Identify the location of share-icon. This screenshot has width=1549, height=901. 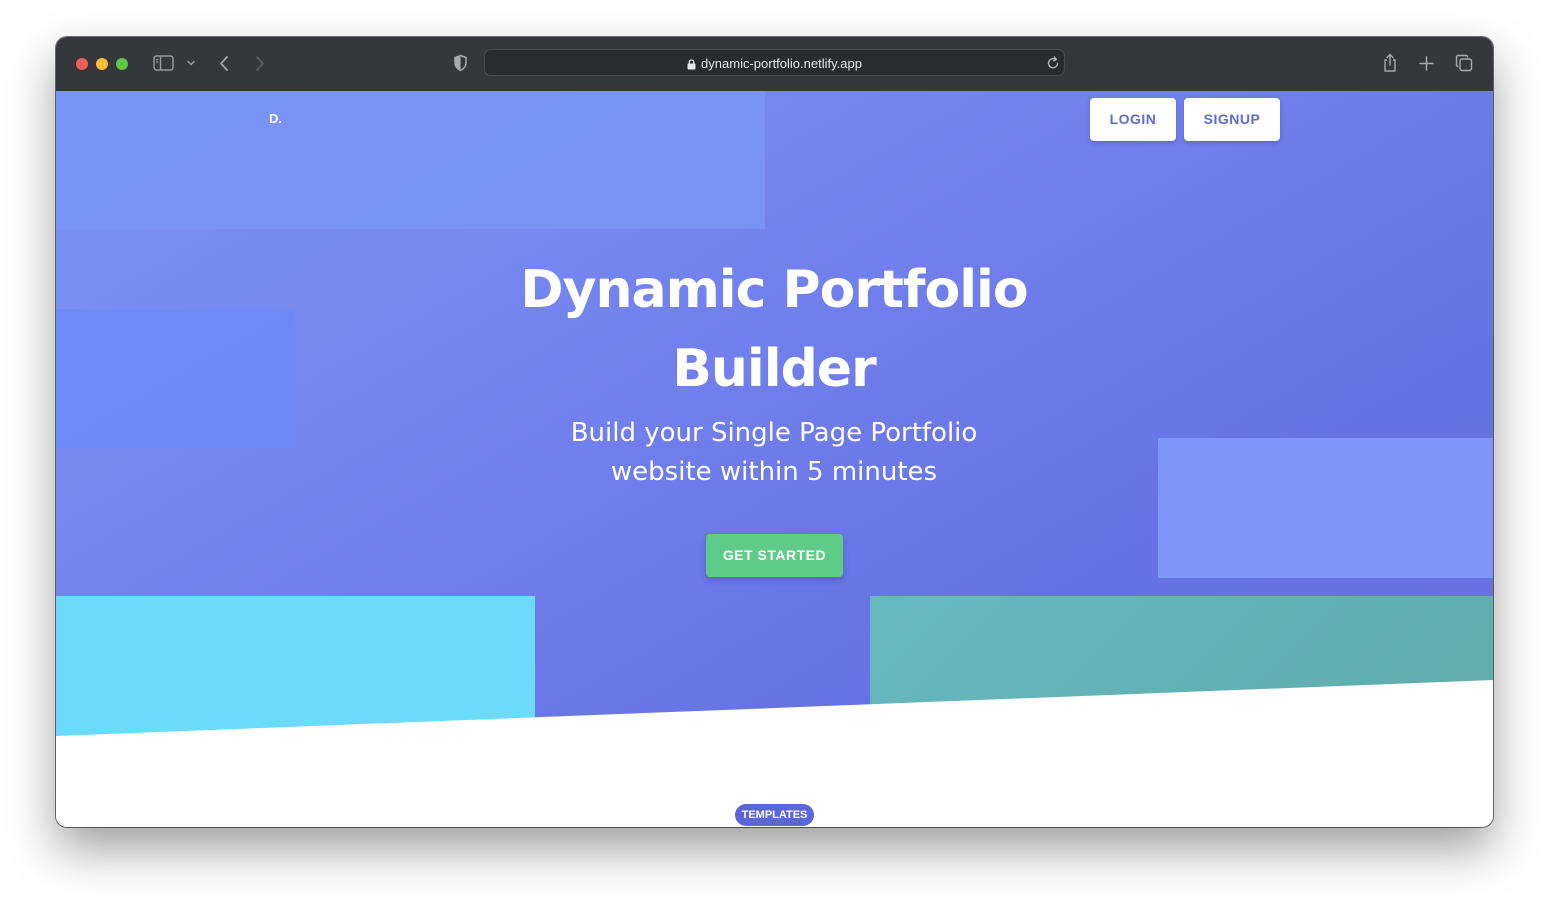
(1390, 63).